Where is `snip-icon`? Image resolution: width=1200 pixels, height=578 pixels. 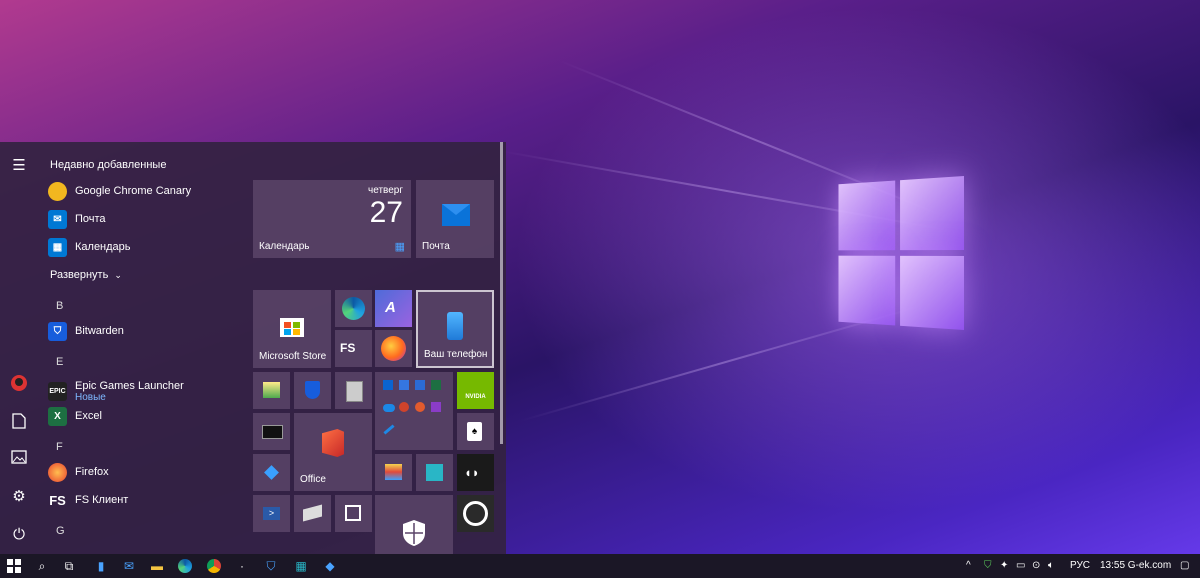
snip-icon is located at coordinates (353, 513).